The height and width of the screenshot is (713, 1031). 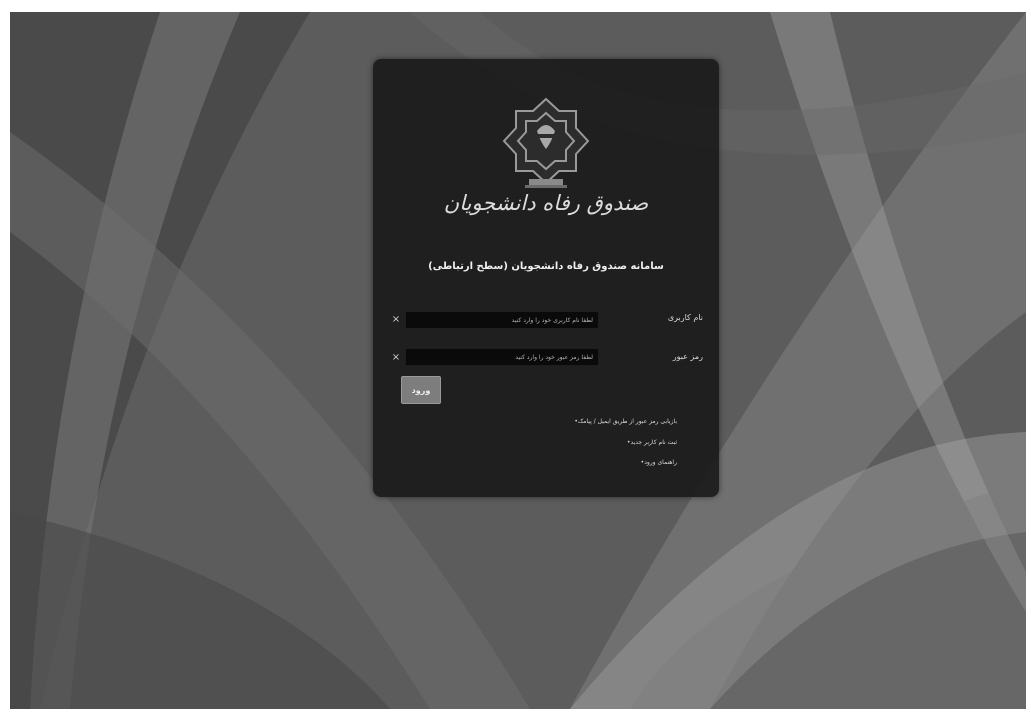 I want to click on login-button: ورود, so click(x=421, y=390).